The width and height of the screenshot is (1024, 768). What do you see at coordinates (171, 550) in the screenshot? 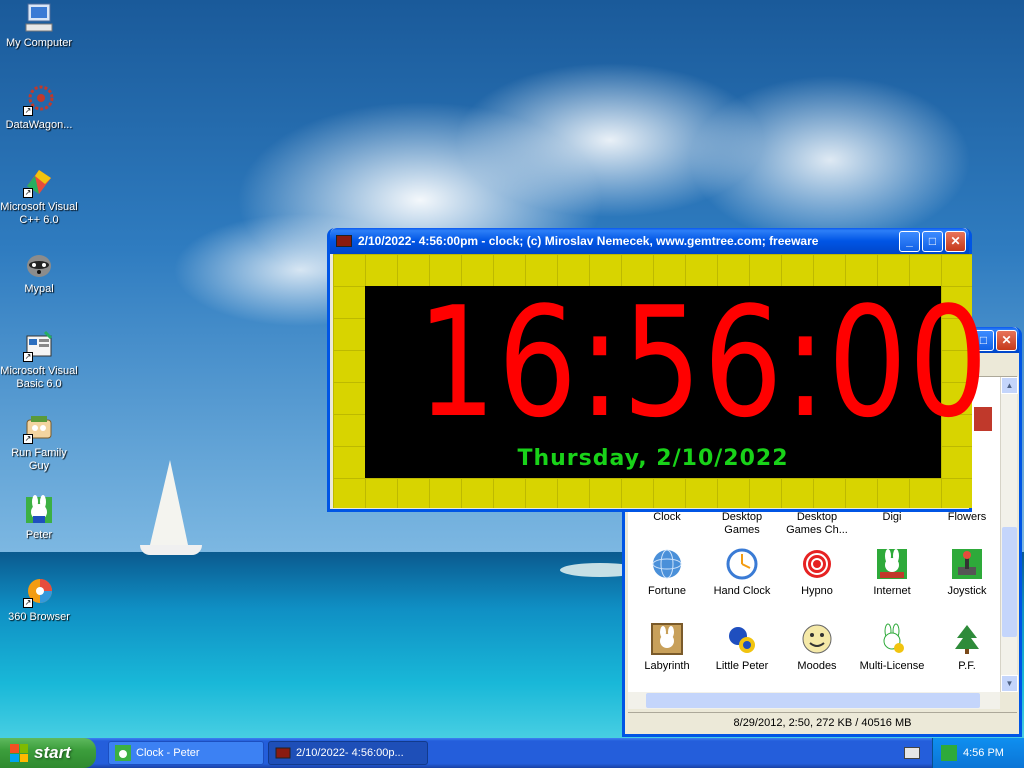
I see `sailboat-hull` at bounding box center [171, 550].